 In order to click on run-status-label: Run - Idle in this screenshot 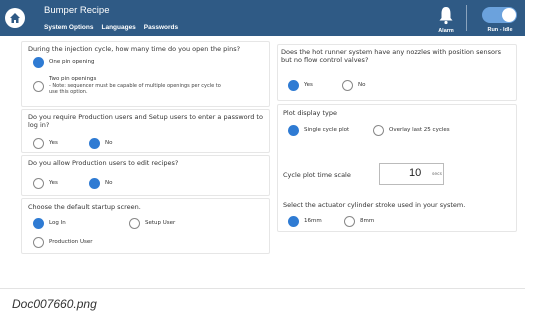, I will do `click(500, 30)`.